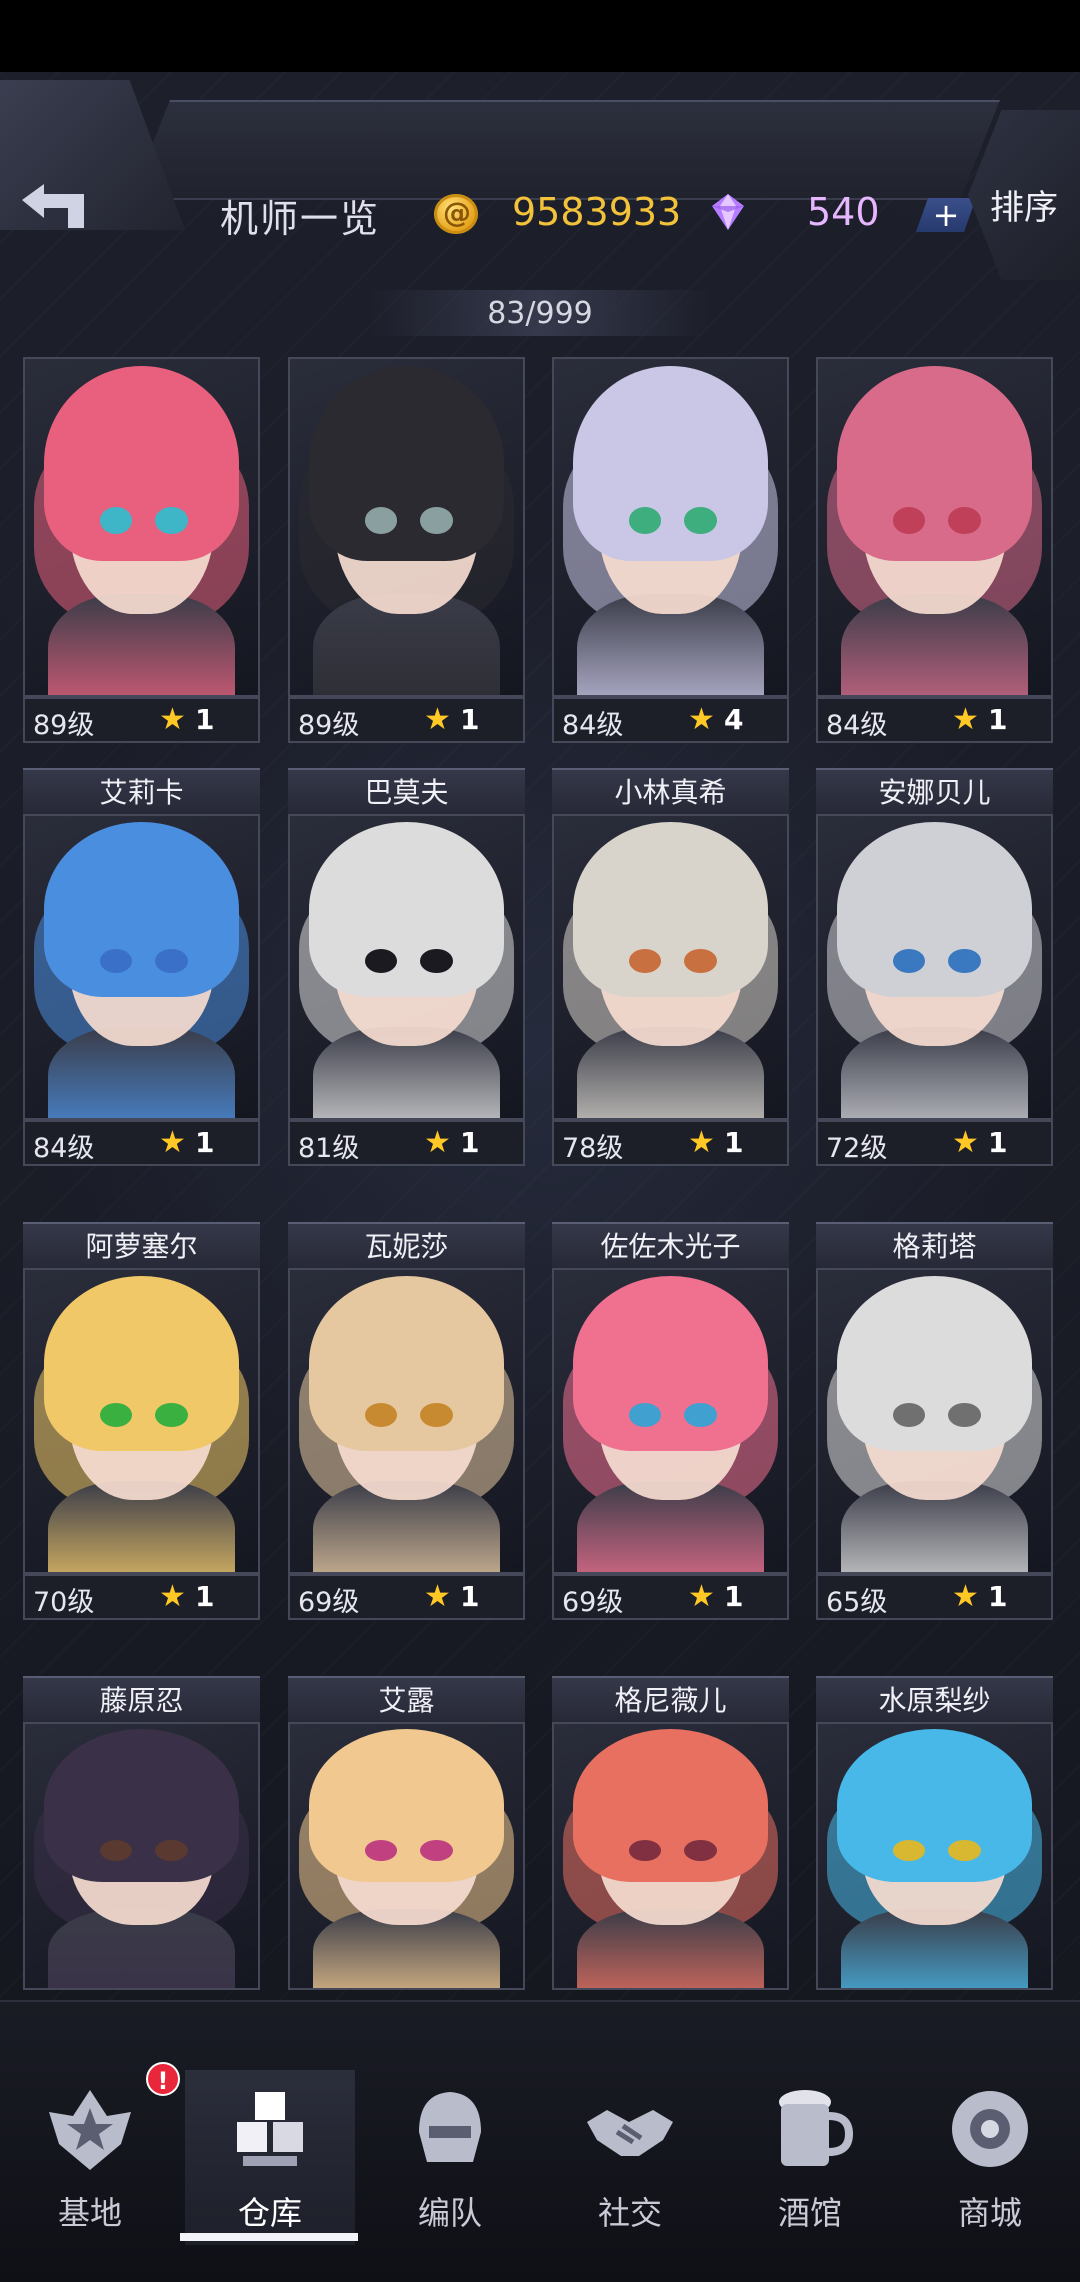 Image resolution: width=1080 pixels, height=2282 pixels. What do you see at coordinates (406, 792) in the screenshot?
I see `pilot-name: 巴莫夫` at bounding box center [406, 792].